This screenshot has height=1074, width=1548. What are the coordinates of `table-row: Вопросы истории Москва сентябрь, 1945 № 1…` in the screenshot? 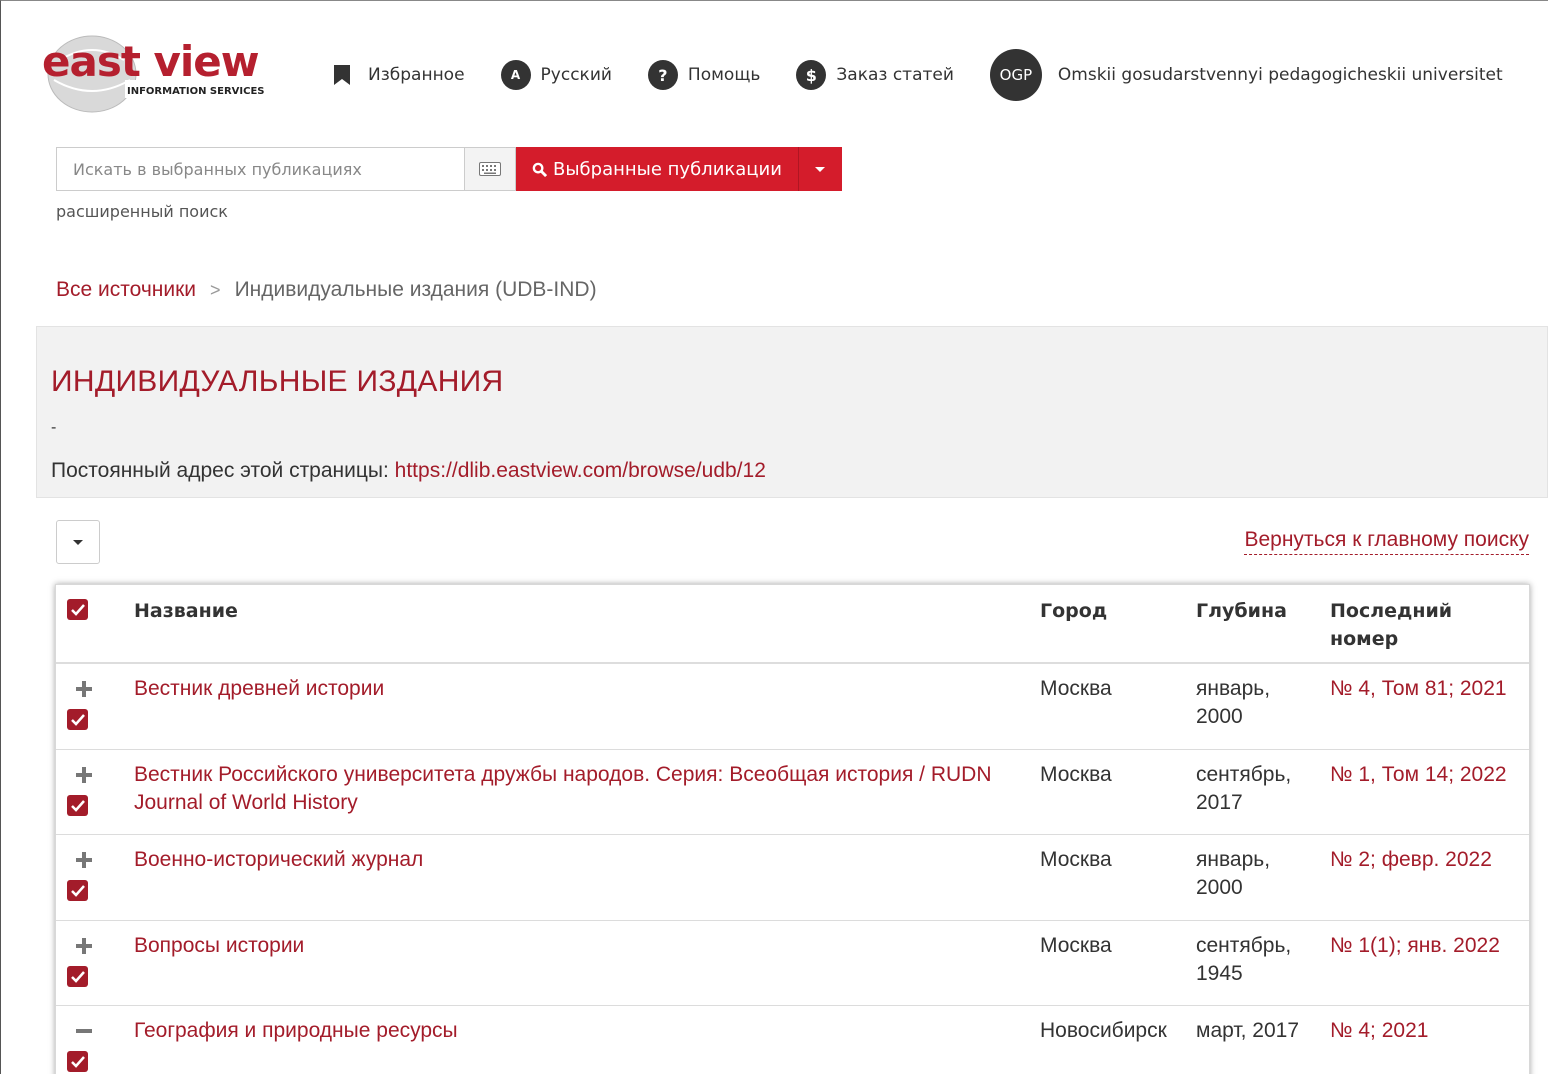 It's located at (792, 963).